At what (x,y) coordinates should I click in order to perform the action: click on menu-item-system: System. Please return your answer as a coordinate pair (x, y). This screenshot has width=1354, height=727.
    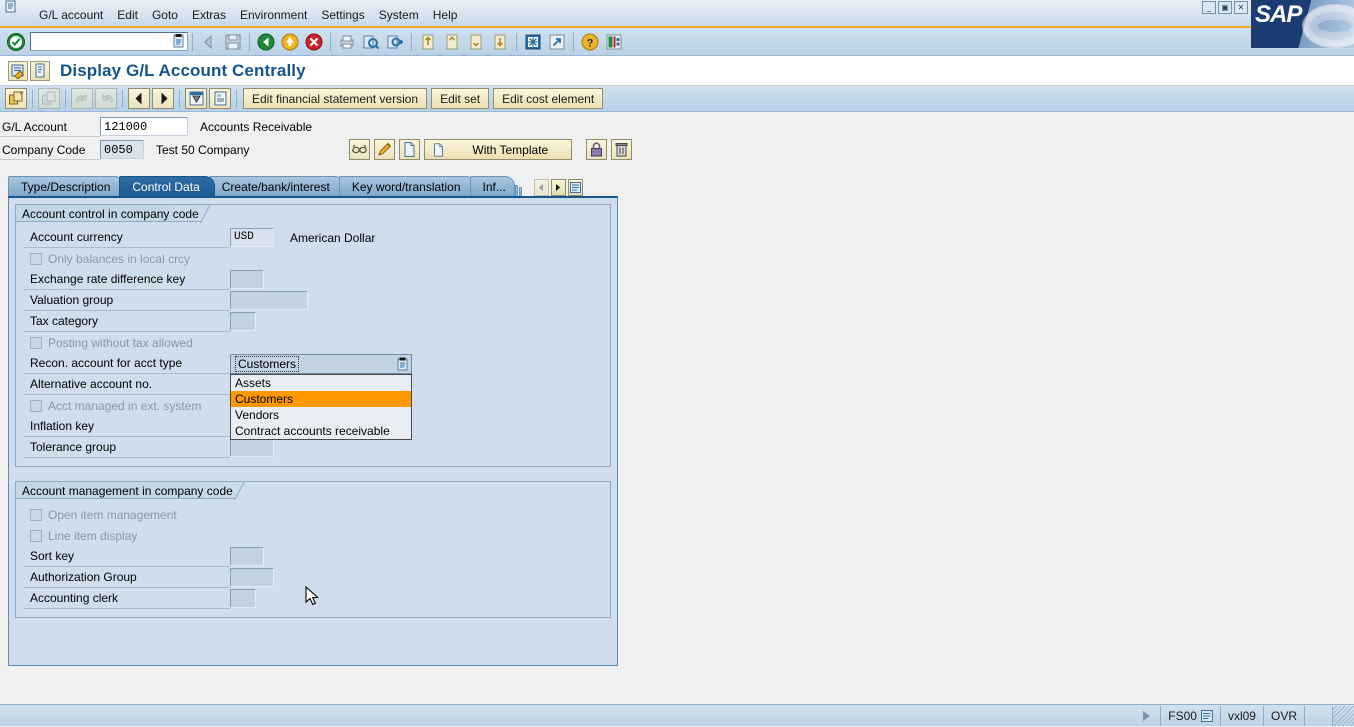
    Looking at the image, I should click on (399, 15).